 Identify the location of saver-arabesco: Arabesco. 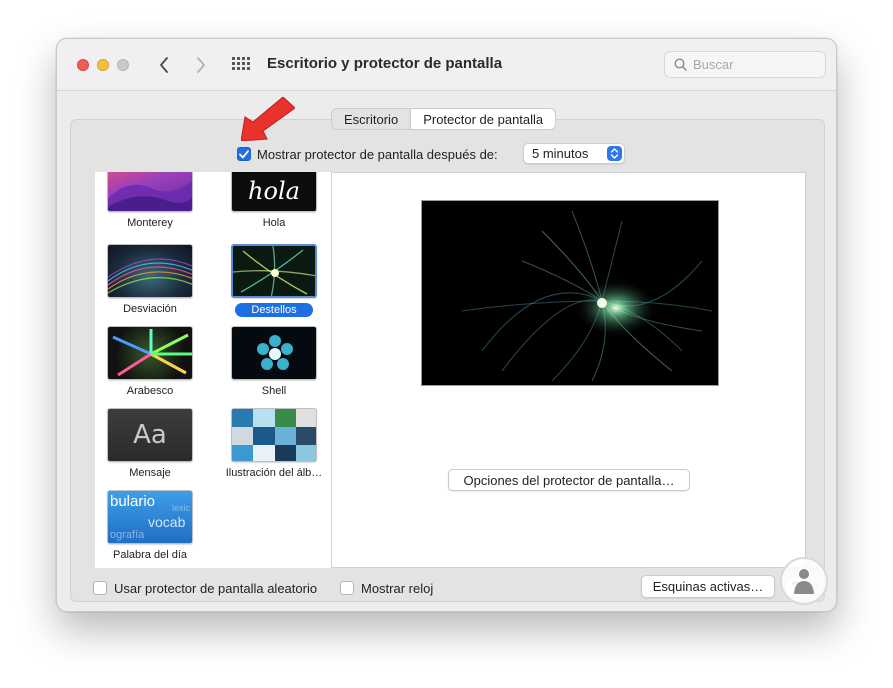
(150, 361).